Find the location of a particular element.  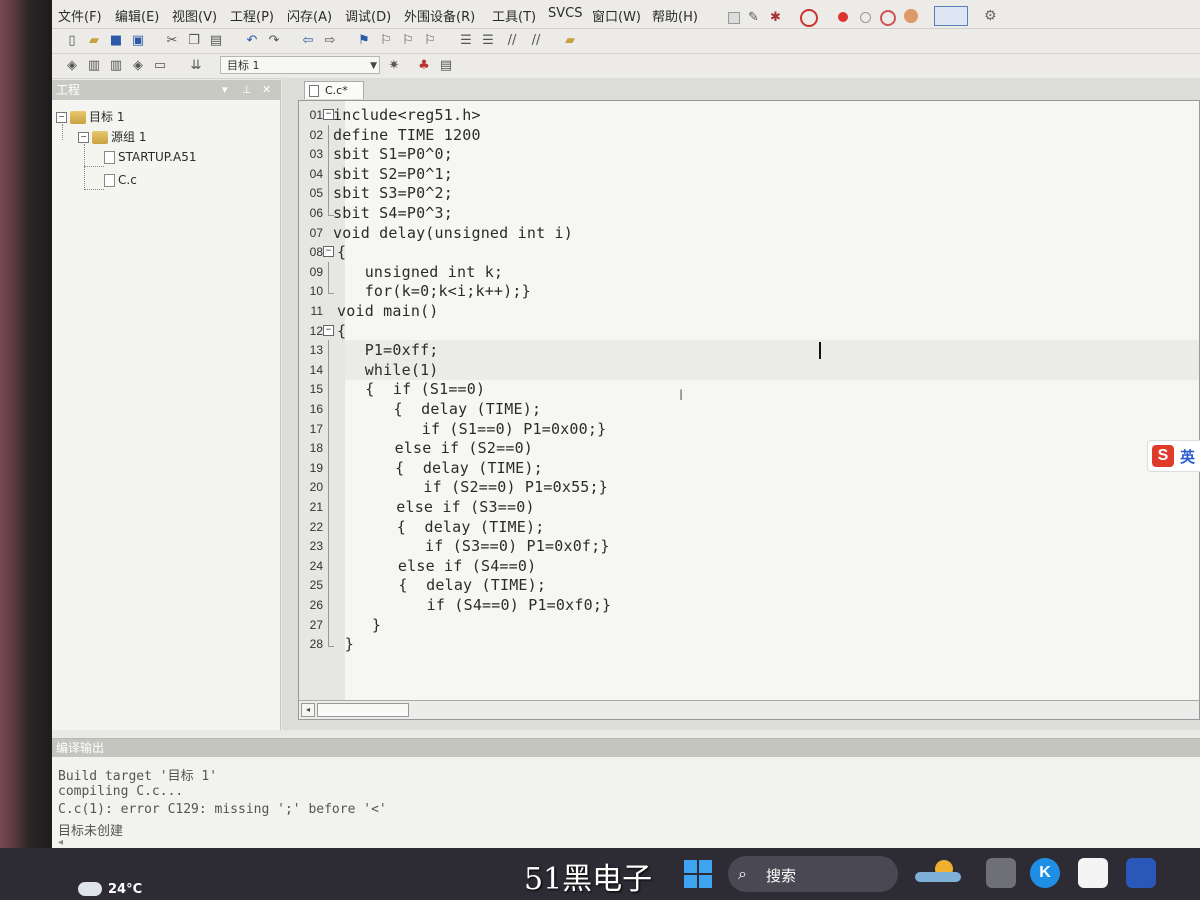

target-select: 目标 1 ▼ is located at coordinates (300, 65).